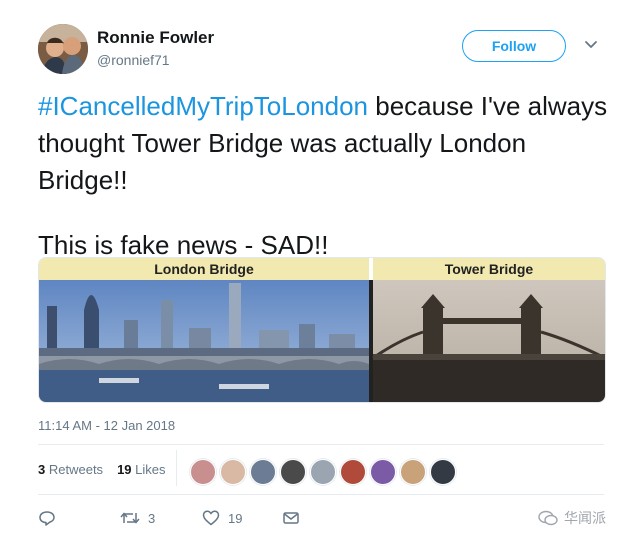  What do you see at coordinates (585, 518) in the screenshot?
I see `watermark-text: 华闻派` at bounding box center [585, 518].